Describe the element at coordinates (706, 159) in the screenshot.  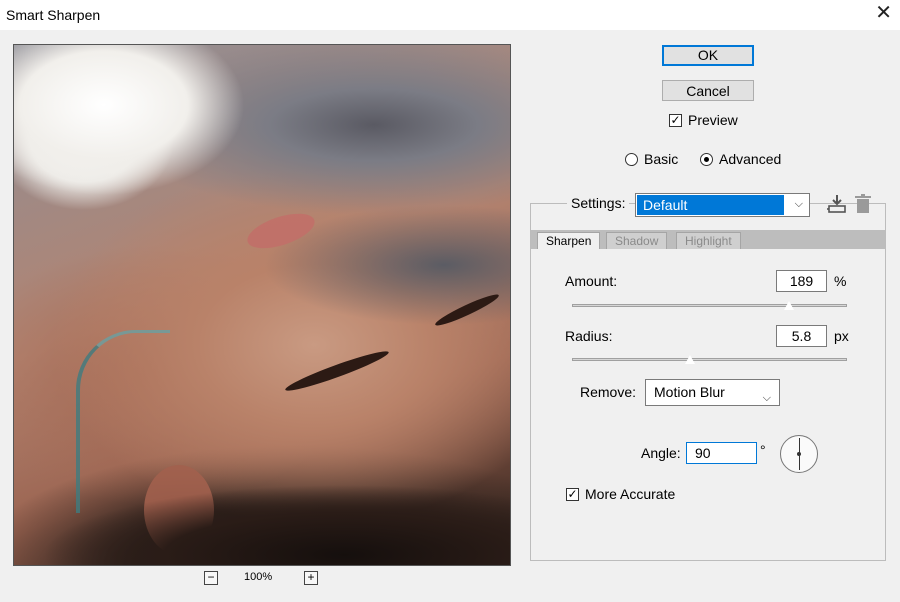
I see `advanced-radio` at that location.